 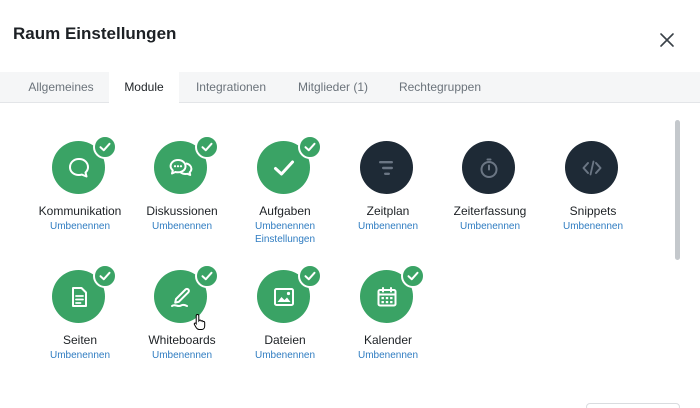 What do you see at coordinates (333, 87) in the screenshot?
I see `tab-mitglieder: Mitglieder (1)` at bounding box center [333, 87].